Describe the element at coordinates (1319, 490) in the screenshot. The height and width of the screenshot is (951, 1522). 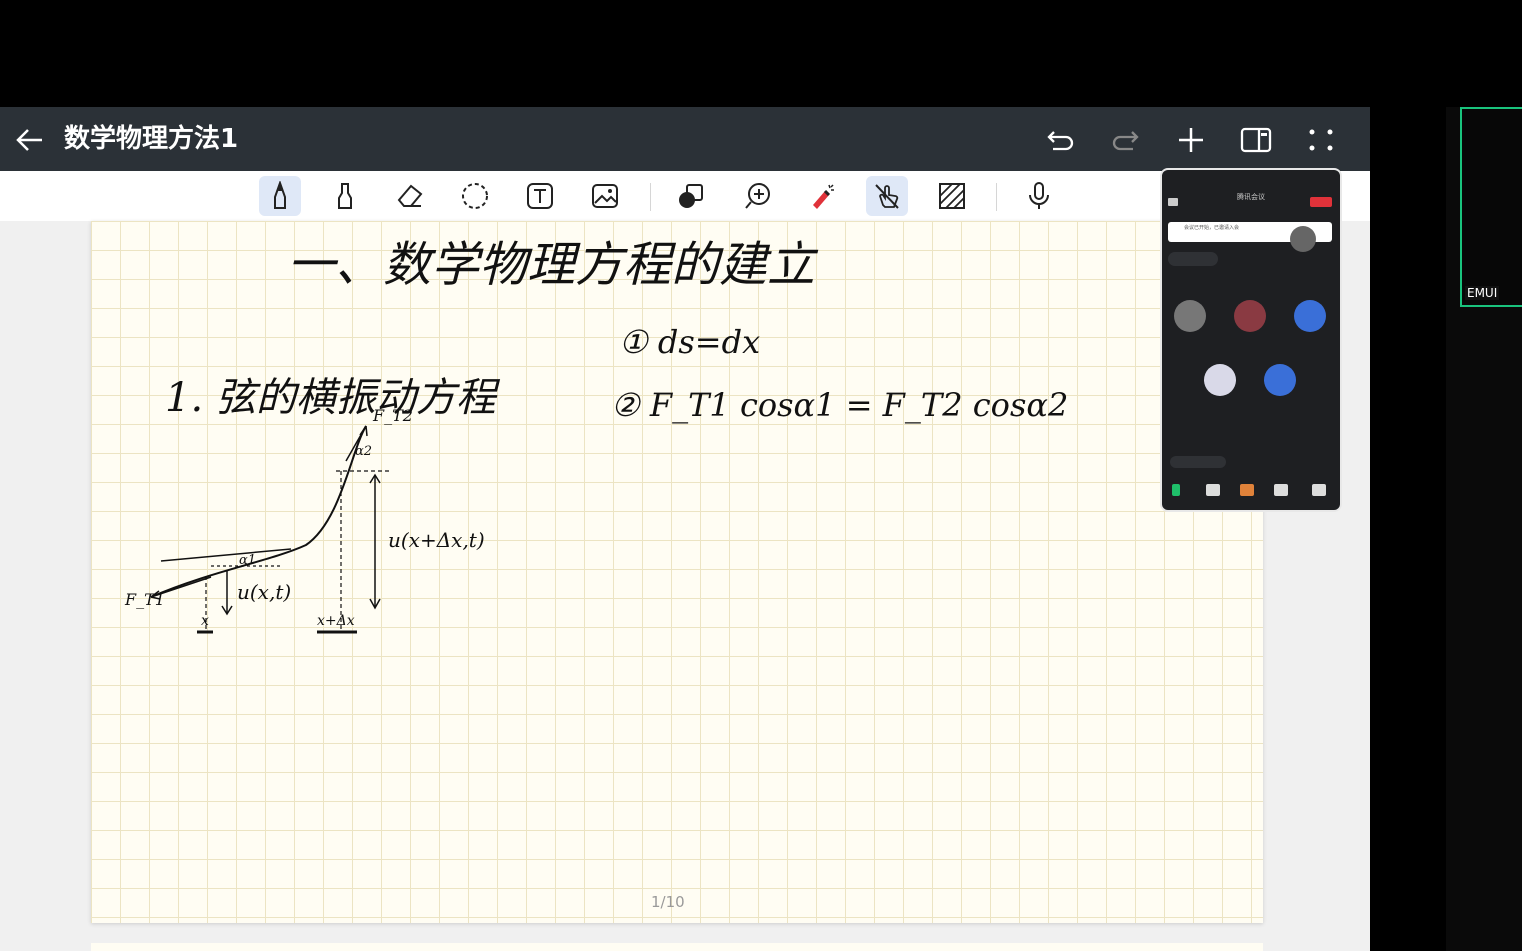
I see `more-menu-icon` at that location.